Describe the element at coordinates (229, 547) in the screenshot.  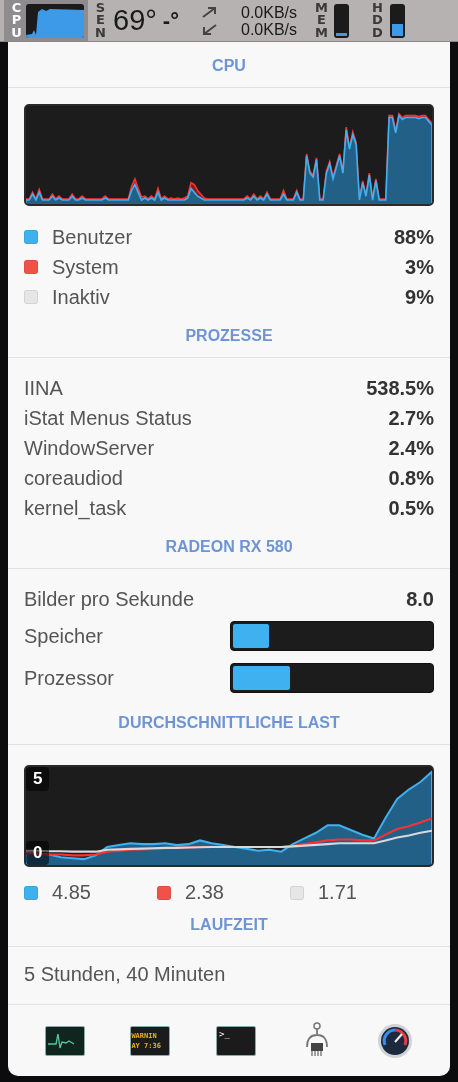
I see `section-title: RADEON RX 580` at that location.